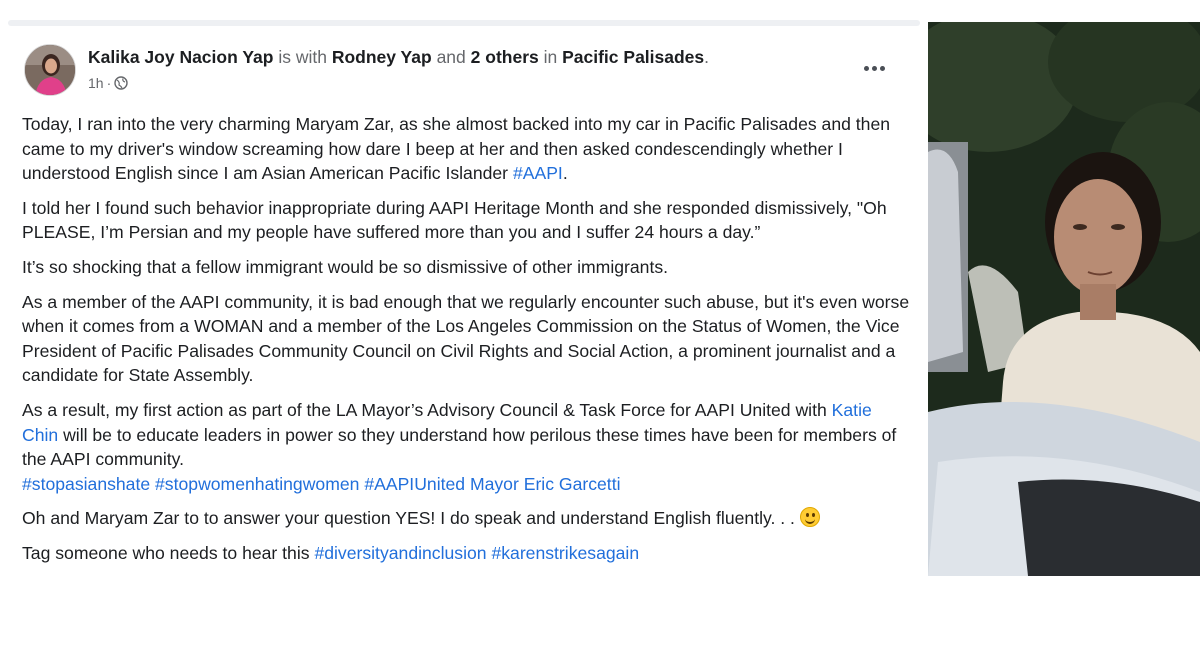 This screenshot has height=654, width=1200. I want to click on globe-icon, so click(121, 83).